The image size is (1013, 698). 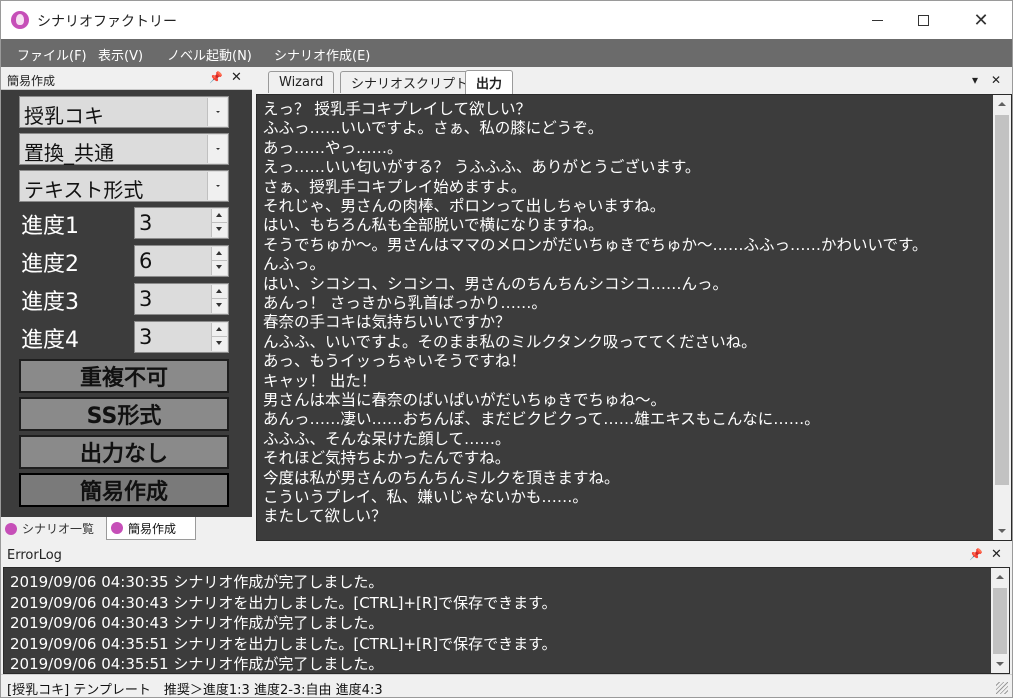 What do you see at coordinates (124, 452) in the screenshot?
I see `no-output-button: 出力なし` at bounding box center [124, 452].